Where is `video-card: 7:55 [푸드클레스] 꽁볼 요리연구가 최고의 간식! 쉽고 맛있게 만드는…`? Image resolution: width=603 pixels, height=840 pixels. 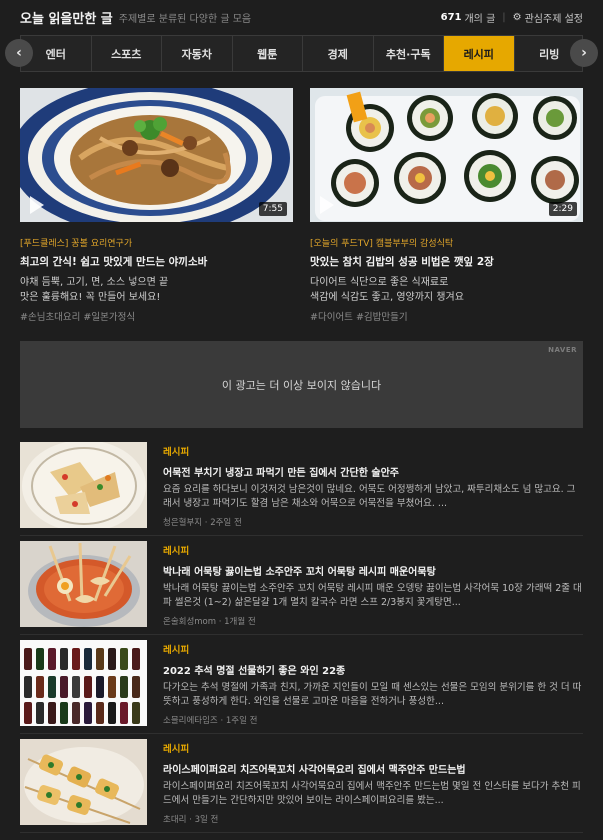
video-card: 7:55 [푸드클레스] 꽁볼 요리연구가 최고의 간식! 쉽고 맛있게 만드는… is located at coordinates (156, 205).